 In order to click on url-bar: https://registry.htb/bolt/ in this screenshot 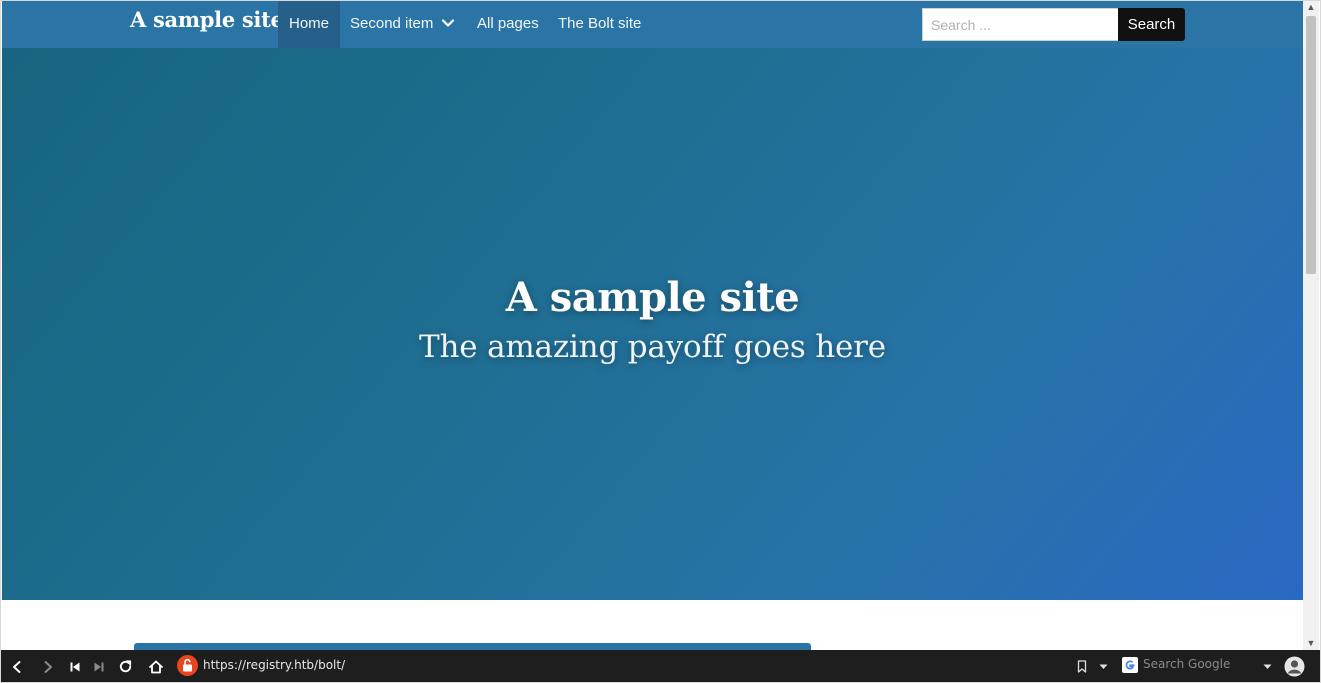, I will do `click(274, 665)`.